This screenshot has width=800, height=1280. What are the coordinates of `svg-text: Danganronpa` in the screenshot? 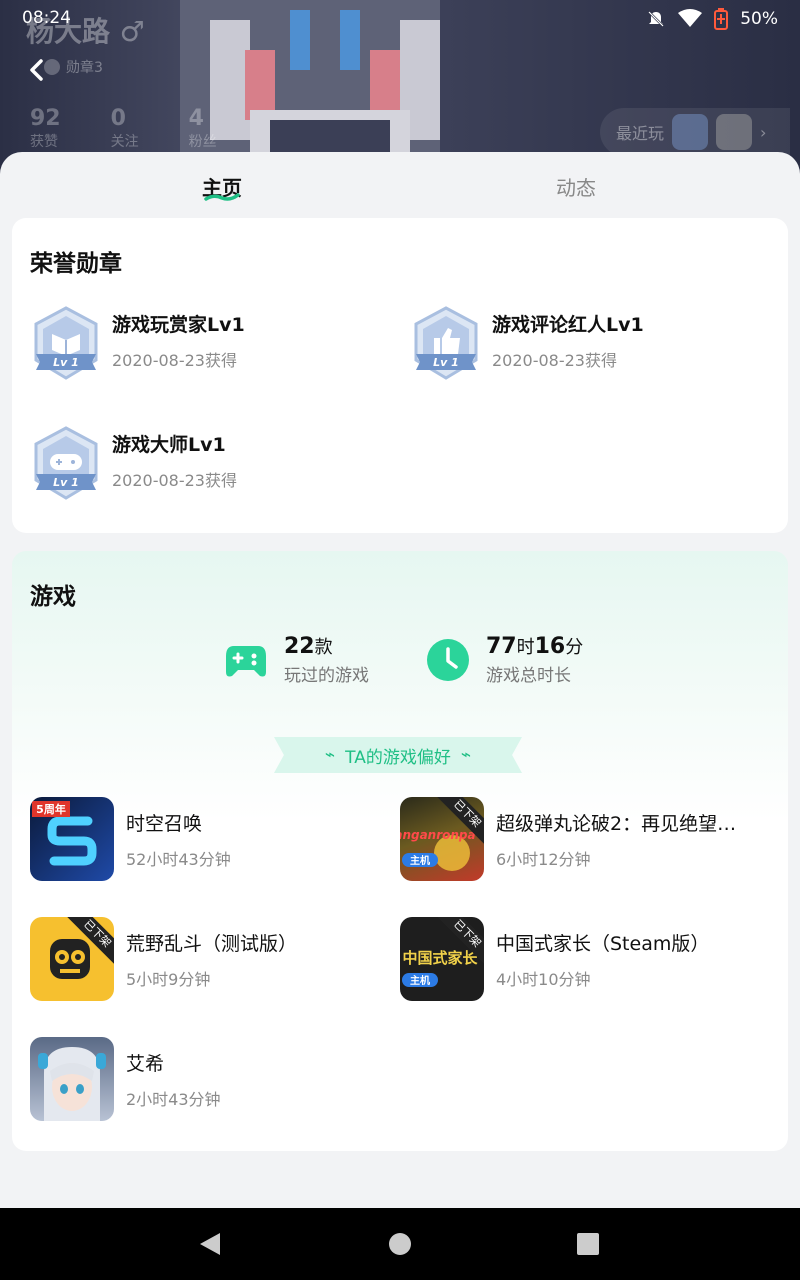 It's located at (438, 835).